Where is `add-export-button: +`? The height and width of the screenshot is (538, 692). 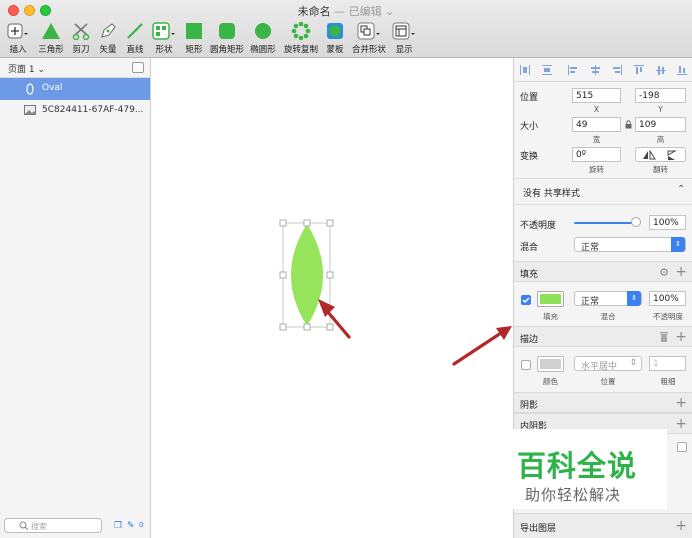
add-export-button: + is located at coordinates (681, 526).